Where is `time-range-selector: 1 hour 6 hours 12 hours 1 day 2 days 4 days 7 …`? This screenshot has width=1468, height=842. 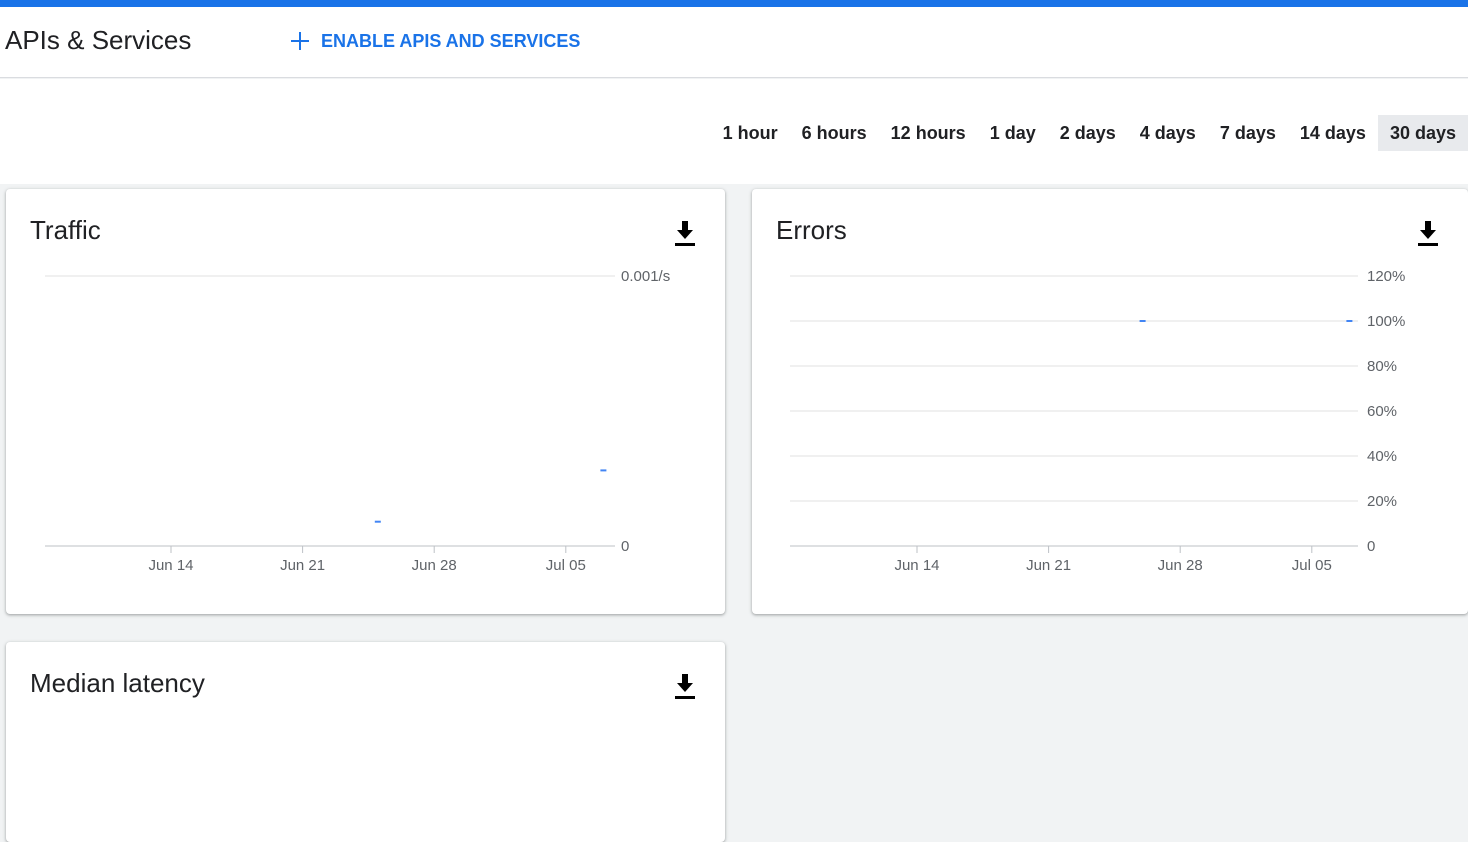 time-range-selector: 1 hour 6 hours 12 hours 1 day 2 days 4 days 7 … is located at coordinates (1089, 133).